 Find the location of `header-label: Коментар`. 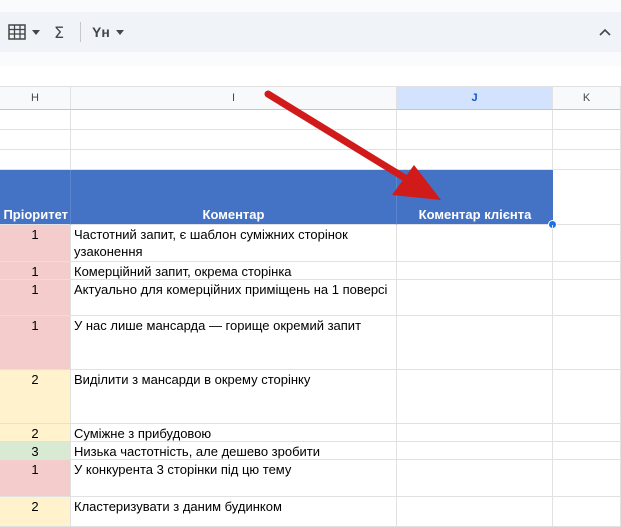

header-label: Коментар is located at coordinates (233, 214).